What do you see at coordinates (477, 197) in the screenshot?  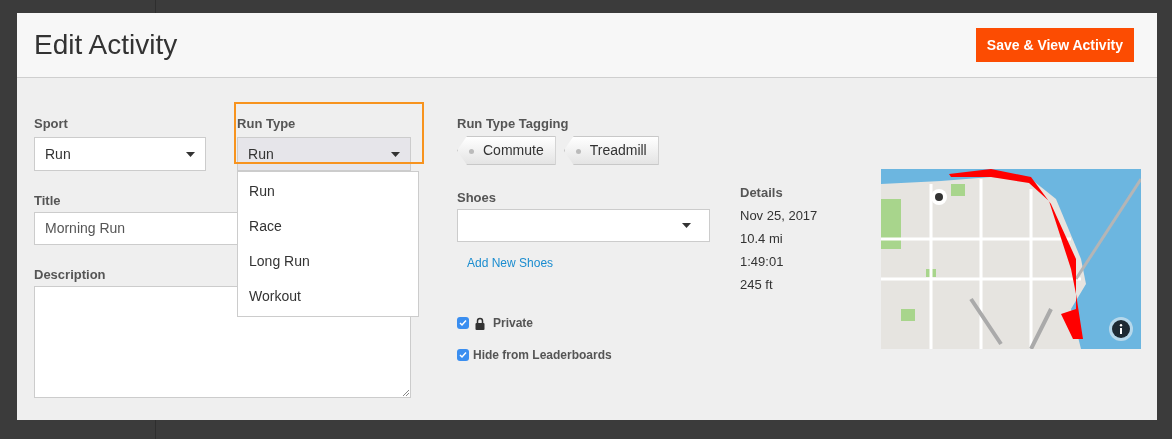 I see `field-label: Shoes` at bounding box center [477, 197].